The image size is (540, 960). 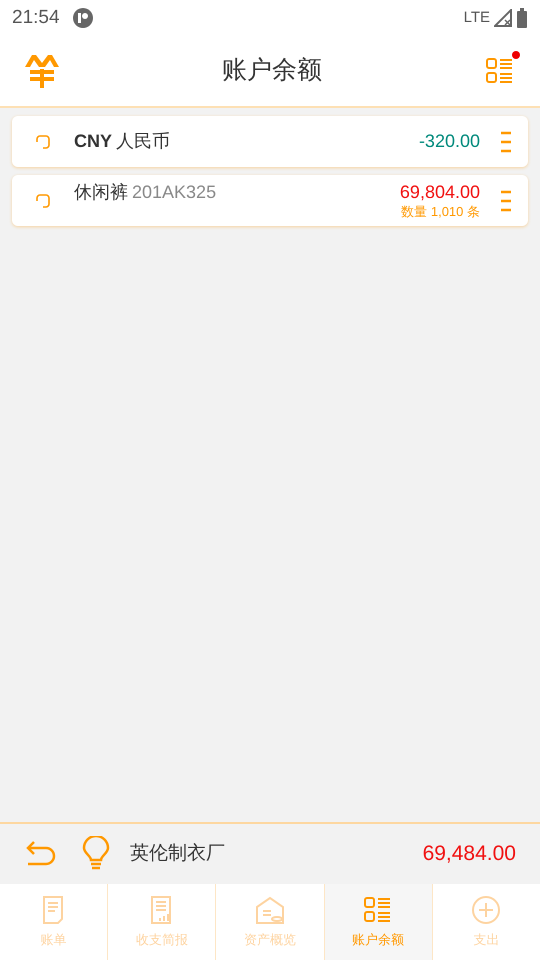 What do you see at coordinates (272, 70) in the screenshot?
I see `page-title: 账户余额` at bounding box center [272, 70].